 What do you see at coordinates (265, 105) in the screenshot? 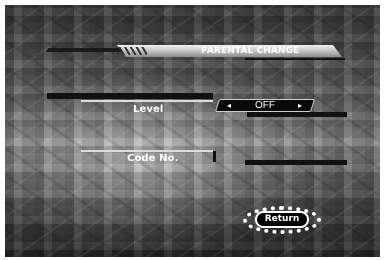
I see `level-value: OFF` at bounding box center [265, 105].